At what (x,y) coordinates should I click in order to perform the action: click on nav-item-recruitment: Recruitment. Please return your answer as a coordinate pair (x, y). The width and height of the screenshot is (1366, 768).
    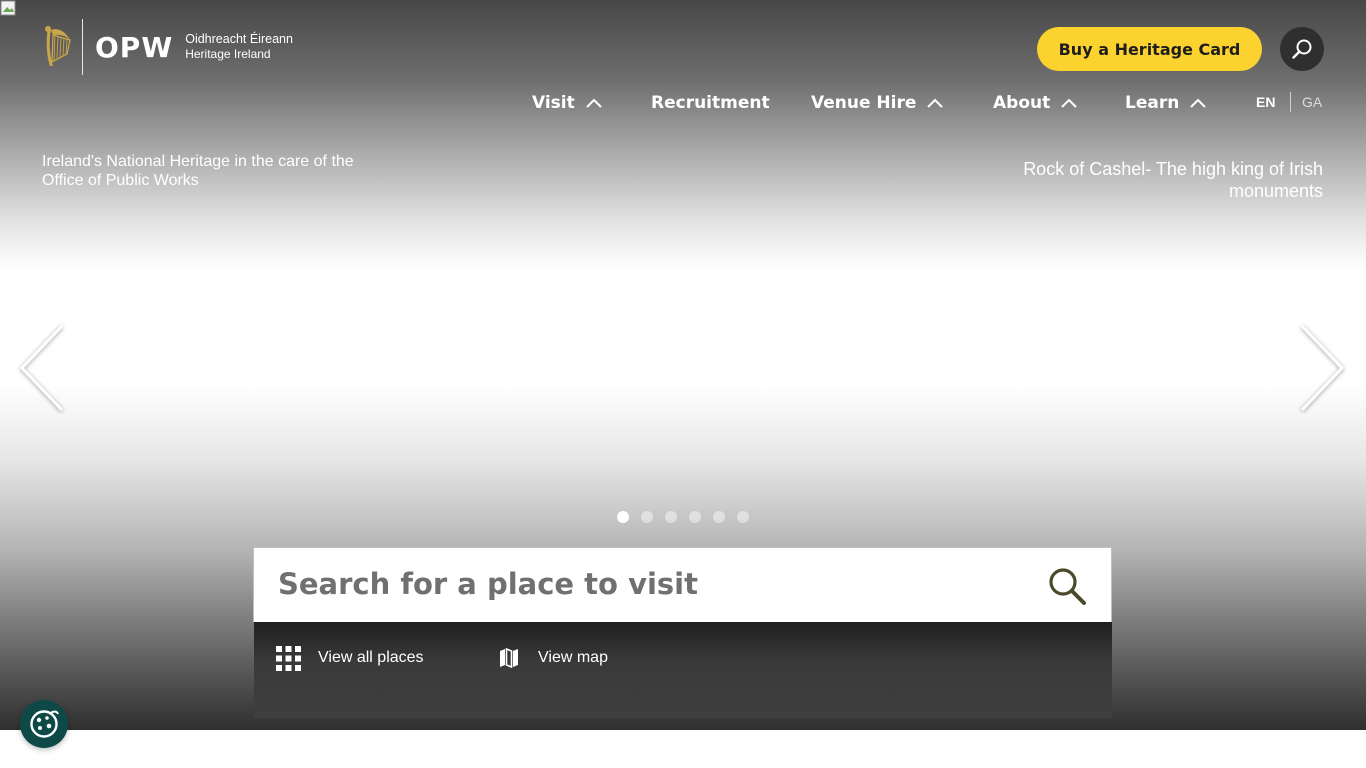
    Looking at the image, I should click on (710, 103).